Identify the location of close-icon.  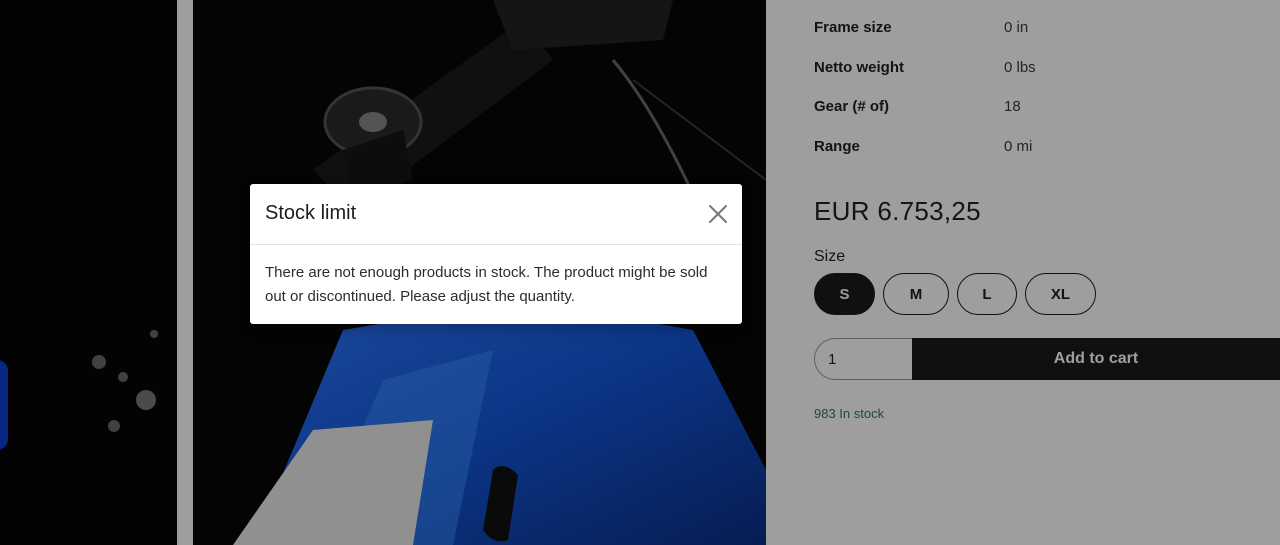
(718, 214).